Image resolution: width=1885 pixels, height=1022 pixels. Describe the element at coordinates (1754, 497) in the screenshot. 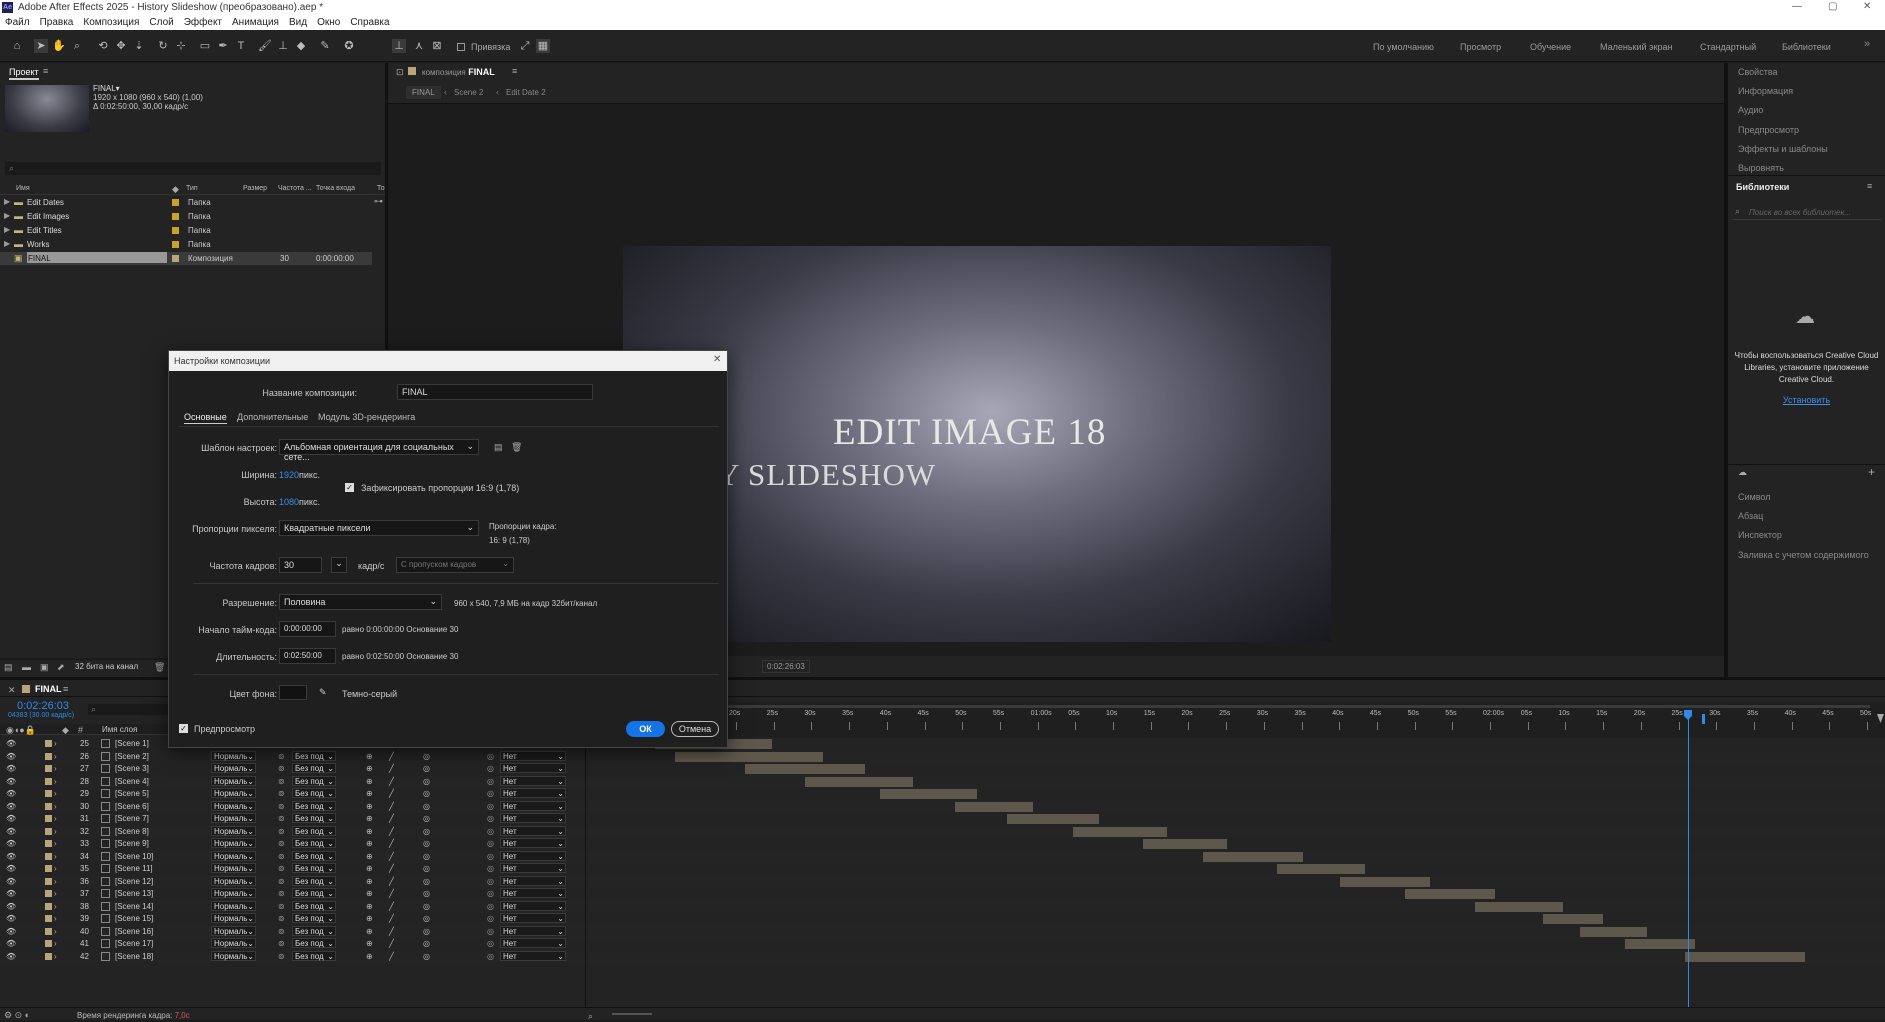

I see `panel-item-bottom-0: Символ` at that location.